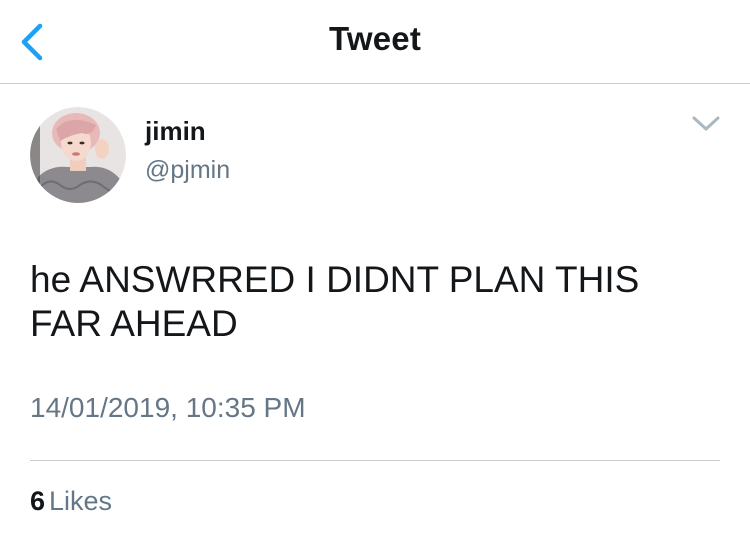 This screenshot has width=750, height=551. I want to click on avatar-image, so click(78, 155).